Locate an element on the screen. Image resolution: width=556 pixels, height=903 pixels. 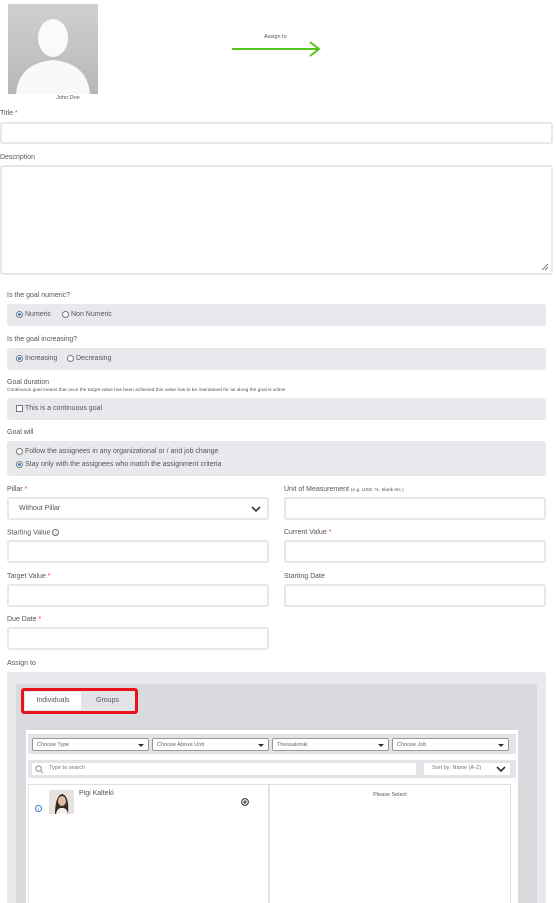
radio-non-numeric: Non Numeric is located at coordinates (87, 314).